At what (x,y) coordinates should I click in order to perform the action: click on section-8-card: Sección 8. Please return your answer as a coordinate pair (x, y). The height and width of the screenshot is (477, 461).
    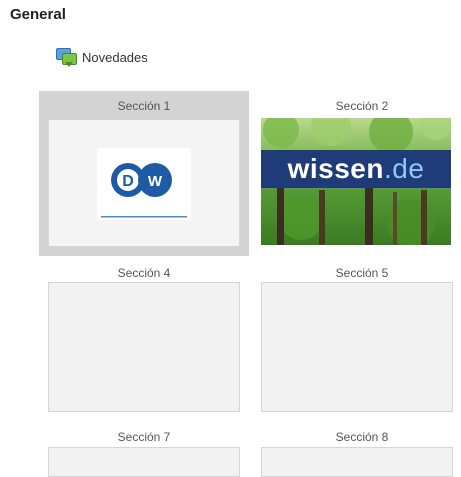
    Looking at the image, I should click on (359, 452).